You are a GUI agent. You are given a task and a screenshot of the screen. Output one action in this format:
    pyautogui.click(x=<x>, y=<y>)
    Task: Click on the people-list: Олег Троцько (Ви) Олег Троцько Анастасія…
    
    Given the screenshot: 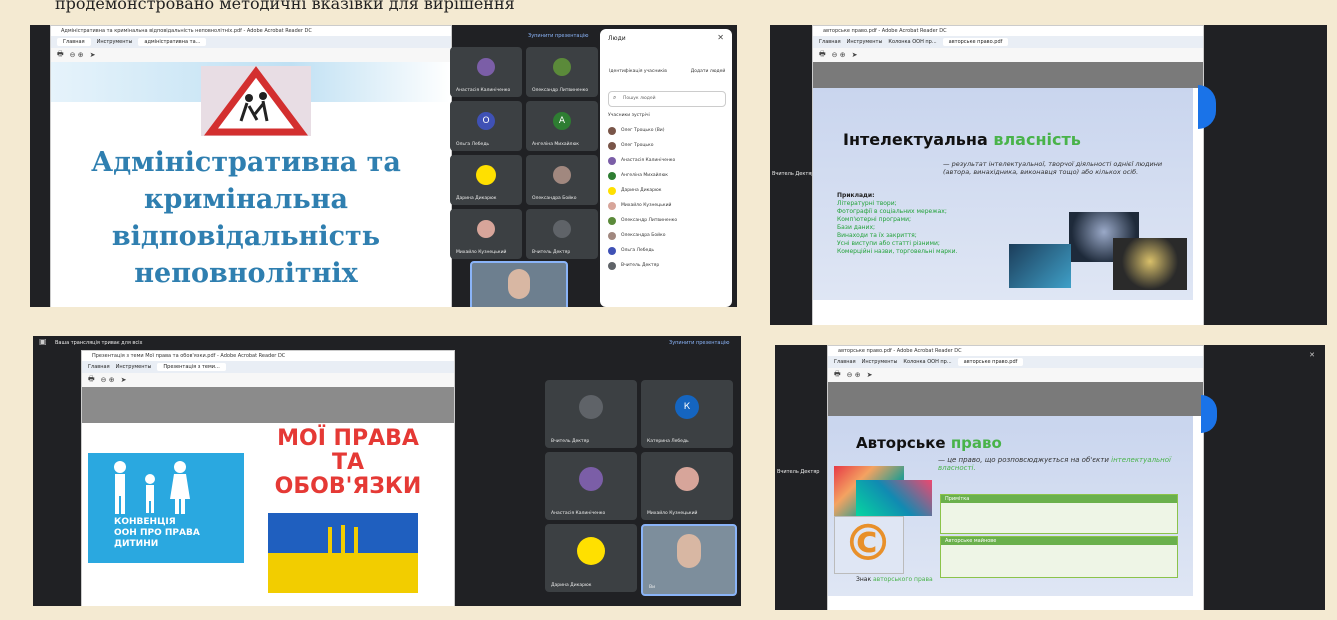 What is the action you would take?
    pyautogui.click(x=666, y=198)
    